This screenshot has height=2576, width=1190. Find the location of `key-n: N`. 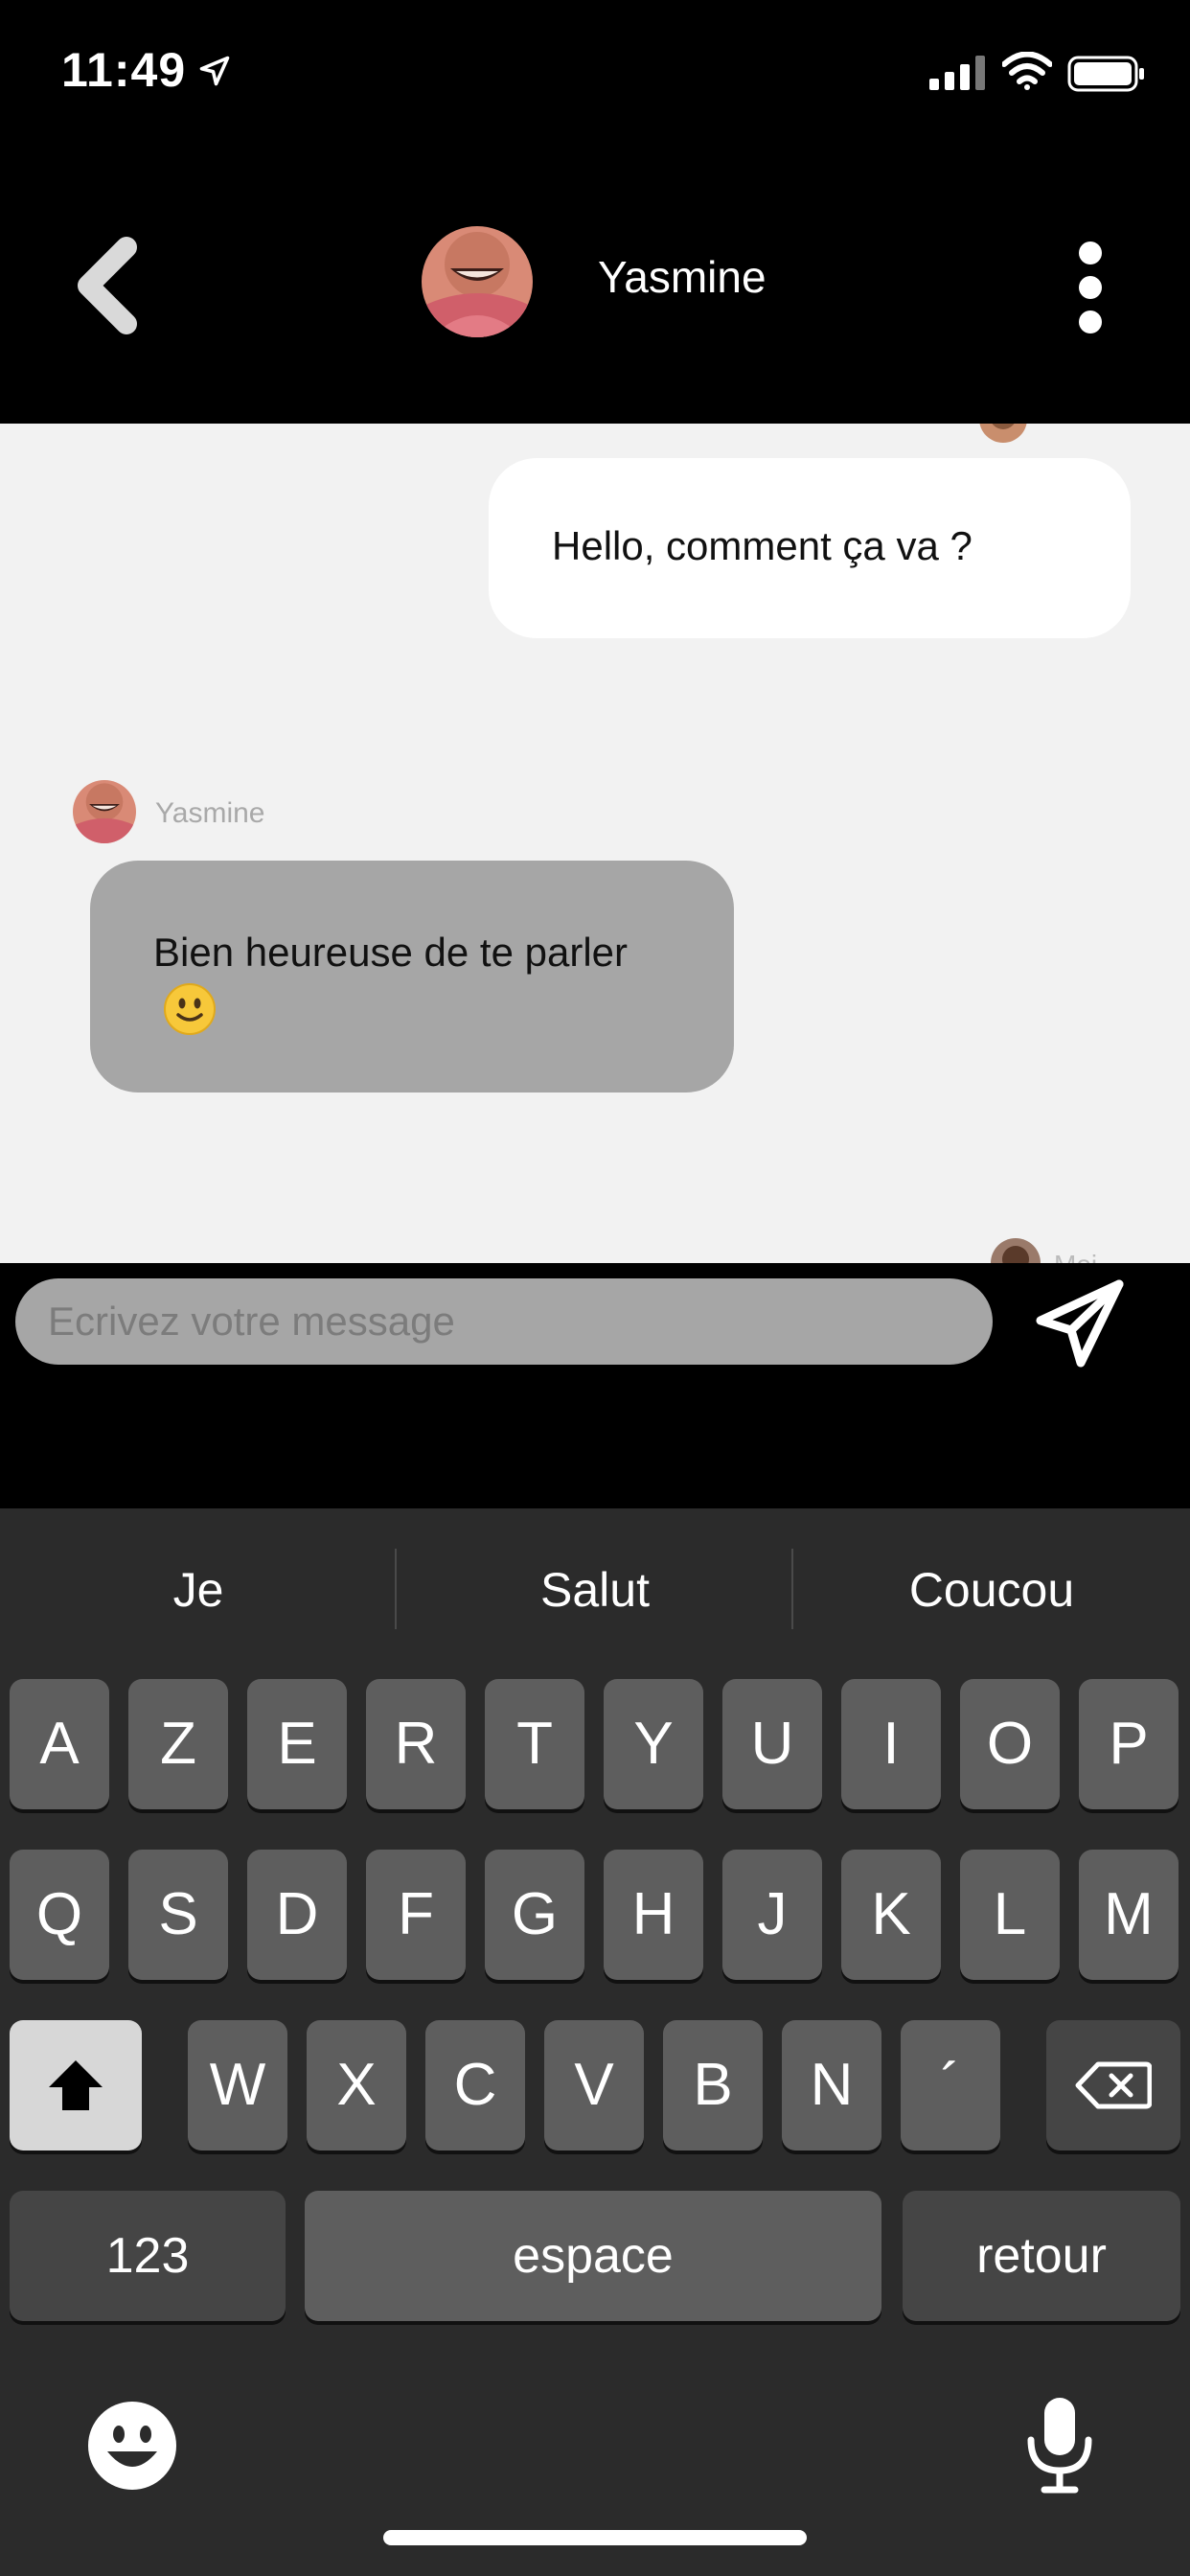

key-n: N is located at coordinates (832, 2085).